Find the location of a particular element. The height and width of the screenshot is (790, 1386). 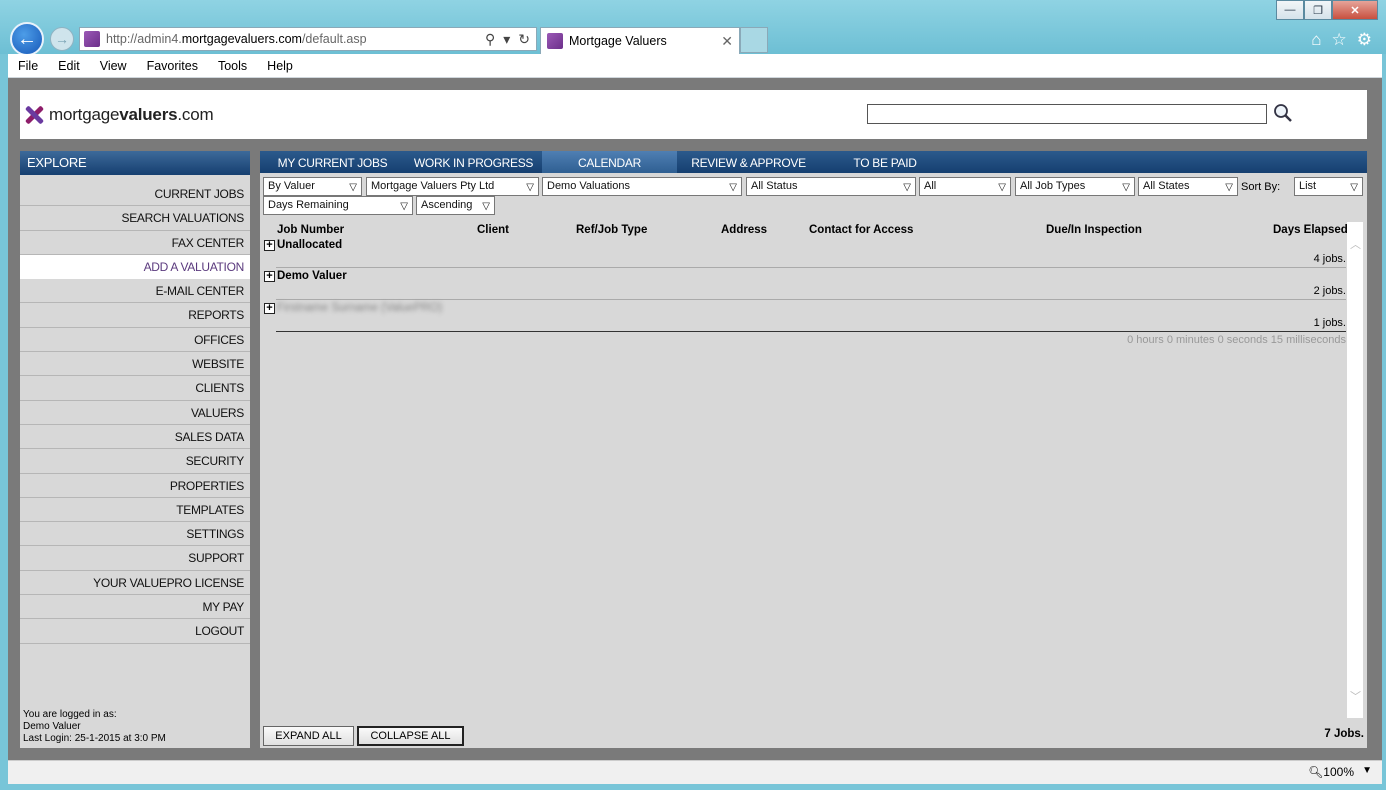

col-due-inspection: Due/In Inspection is located at coordinates (1094, 230).